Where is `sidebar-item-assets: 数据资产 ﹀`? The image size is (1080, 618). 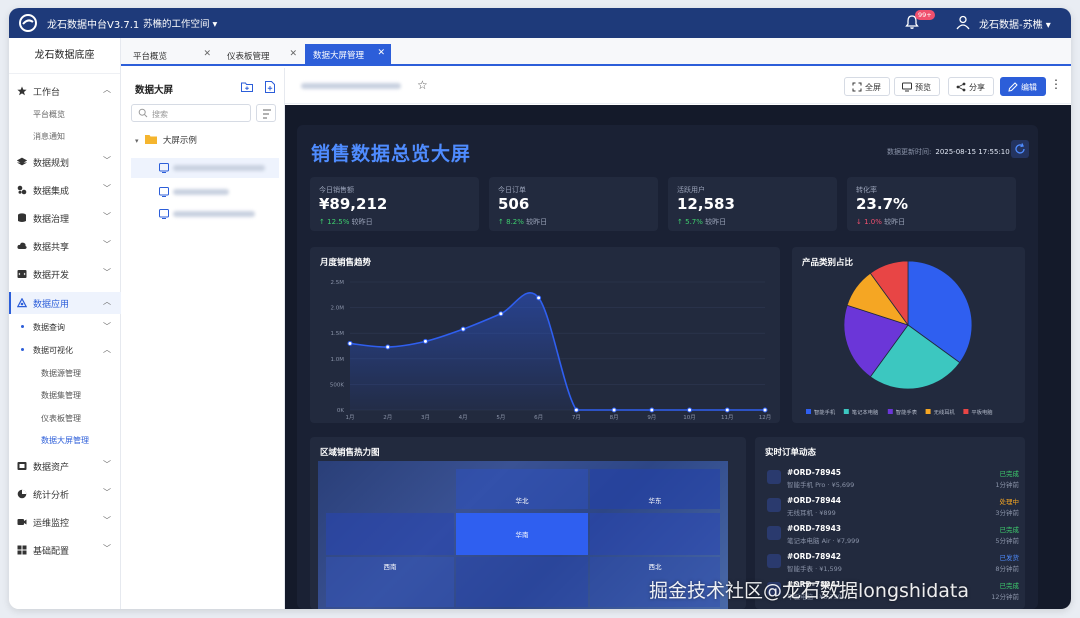 sidebar-item-assets: 数据资产 ﹀ is located at coordinates (65, 466).